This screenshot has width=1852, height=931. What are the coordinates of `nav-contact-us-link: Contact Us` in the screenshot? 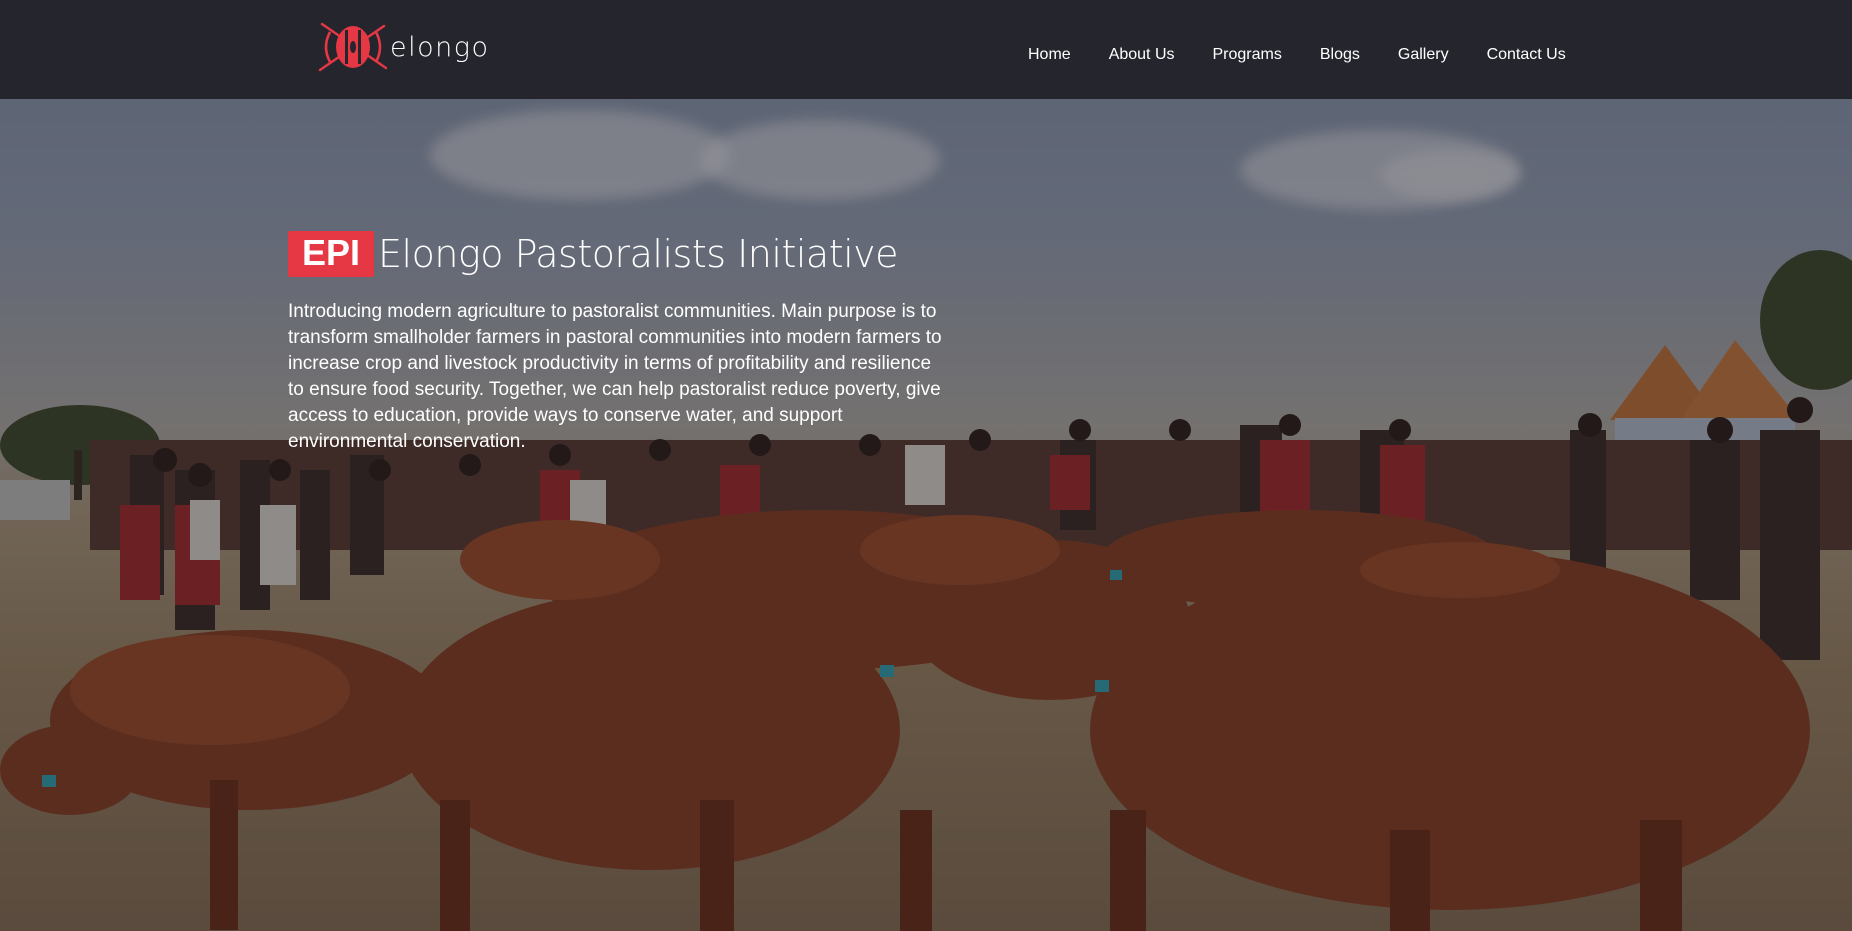 It's located at (1526, 55).